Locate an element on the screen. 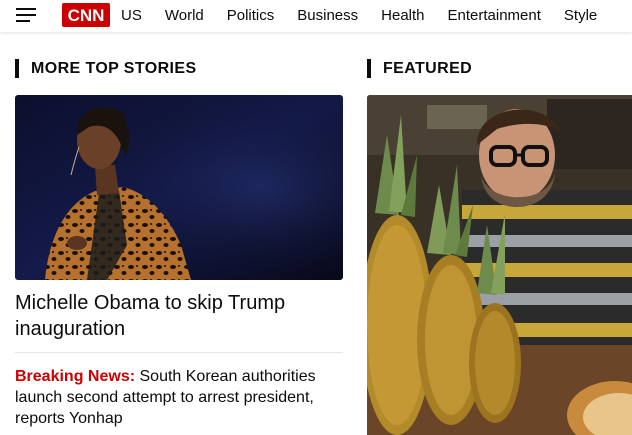 The height and width of the screenshot is (435, 632). cnn-logo: CNN is located at coordinates (86, 15).